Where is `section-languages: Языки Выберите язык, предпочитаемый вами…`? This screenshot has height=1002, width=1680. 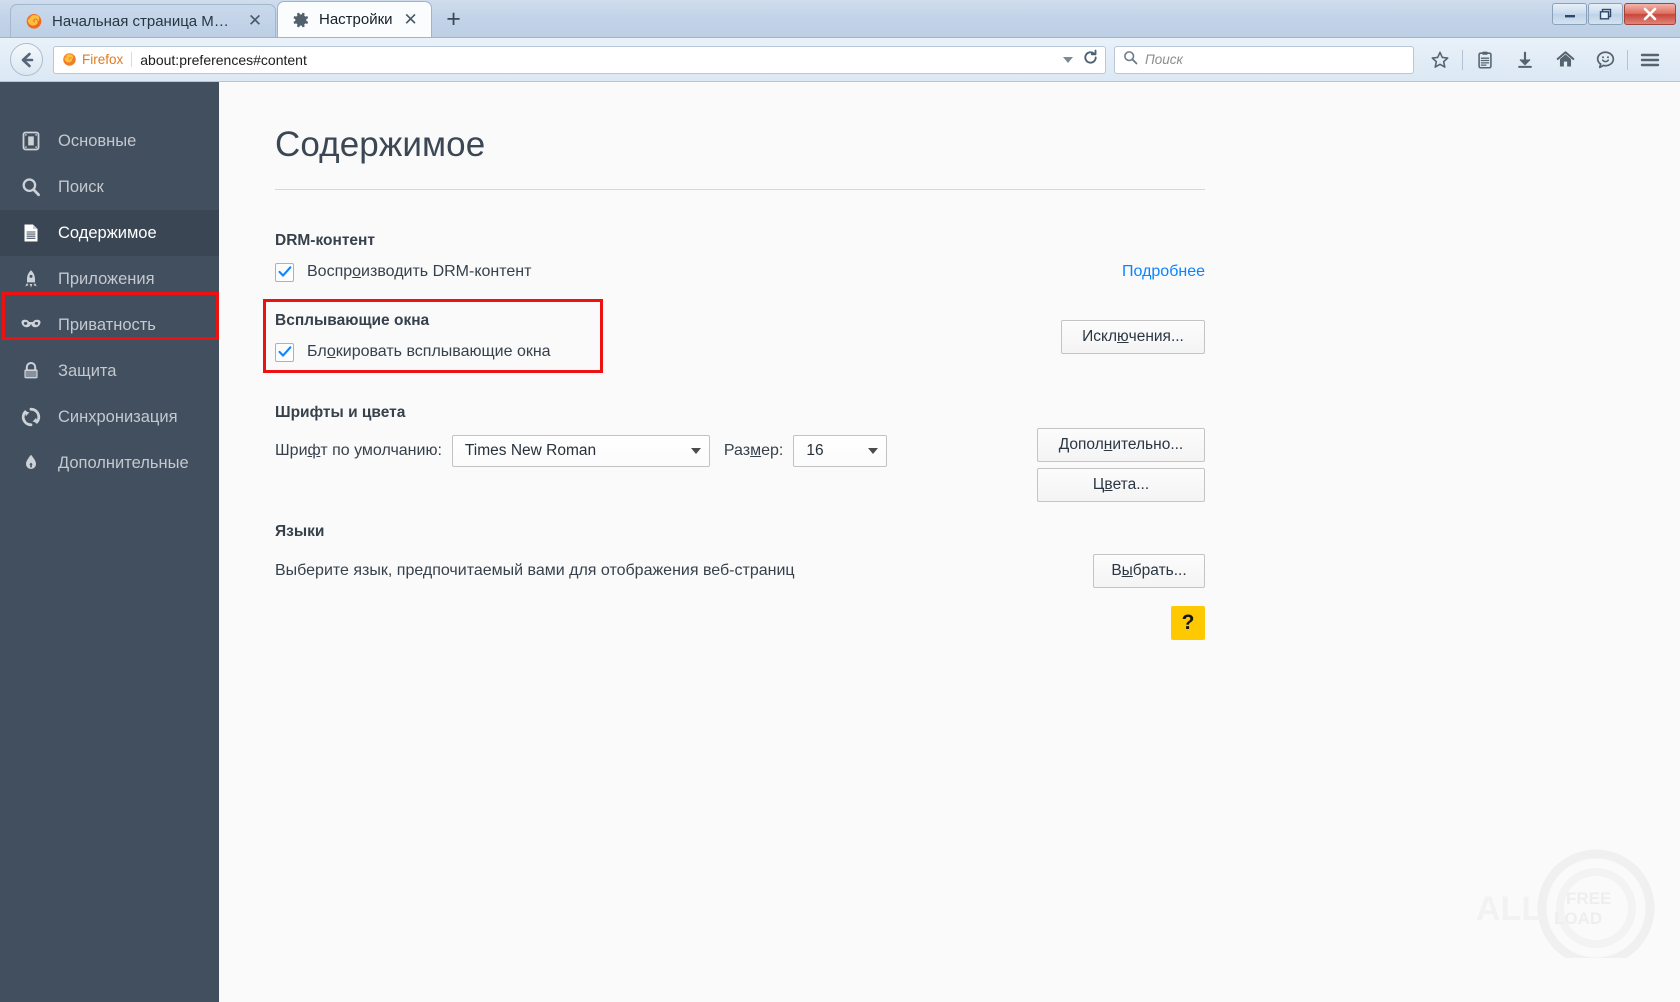 section-languages: Языки Выберите язык, предпочитаемый вами… is located at coordinates (740, 555).